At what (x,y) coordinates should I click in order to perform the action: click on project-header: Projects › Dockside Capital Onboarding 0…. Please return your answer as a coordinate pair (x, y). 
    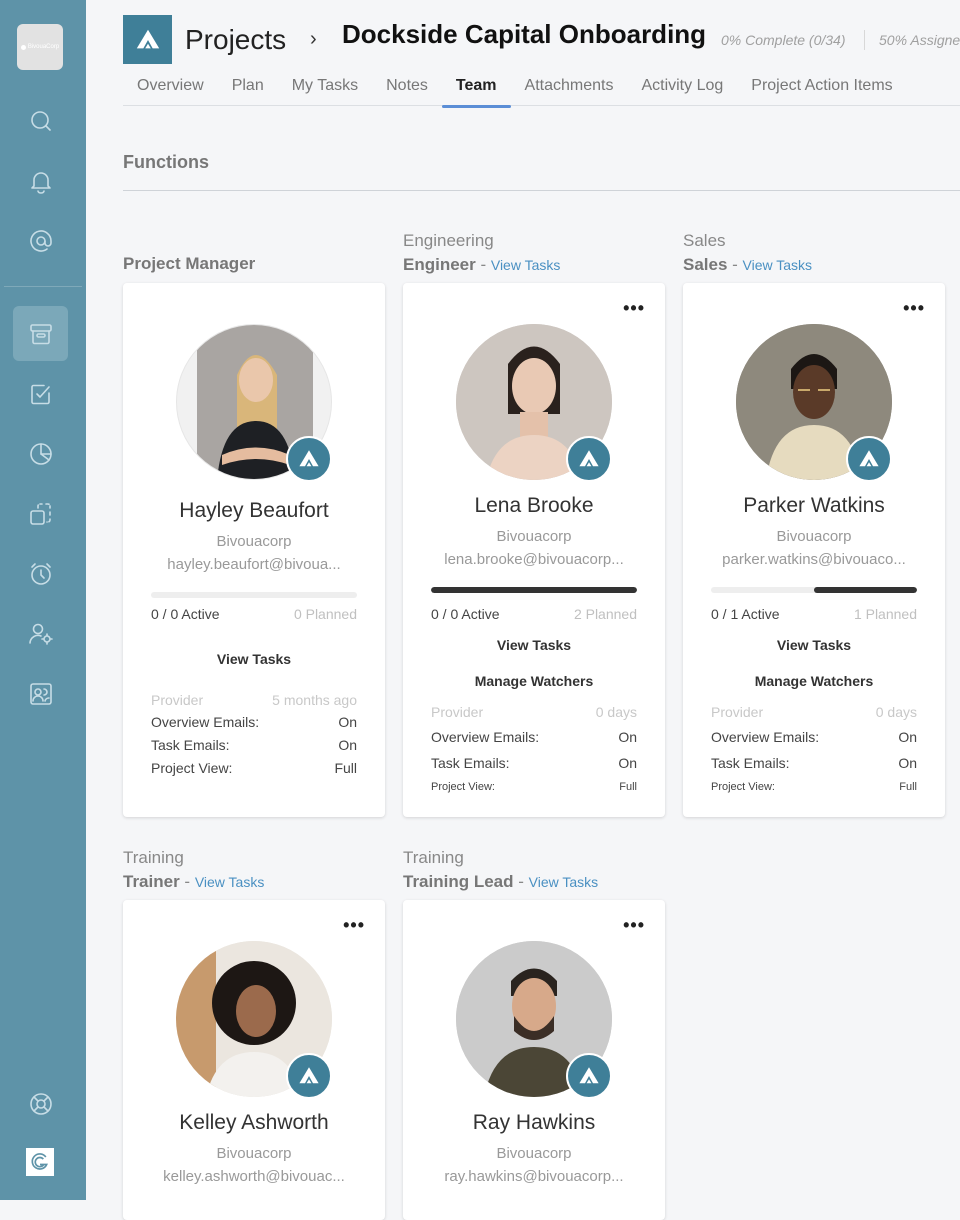
    Looking at the image, I should click on (523, 55).